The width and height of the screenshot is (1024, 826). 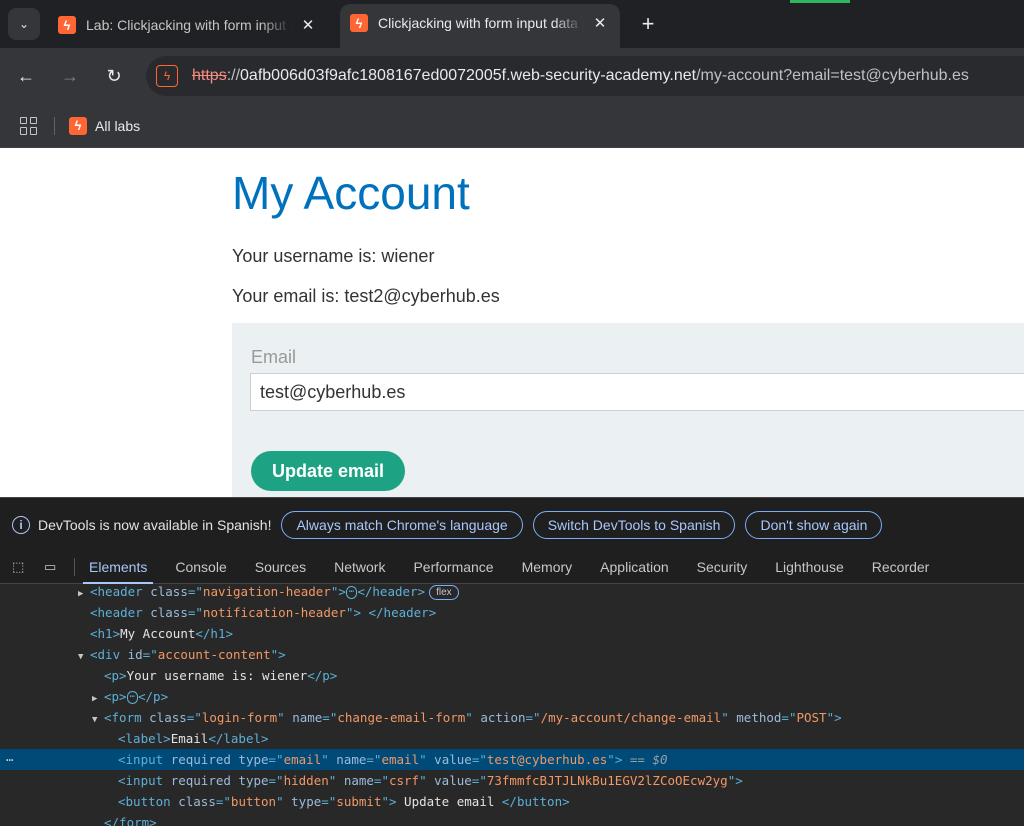 I want to click on tab-memory: Memory, so click(x=547, y=567).